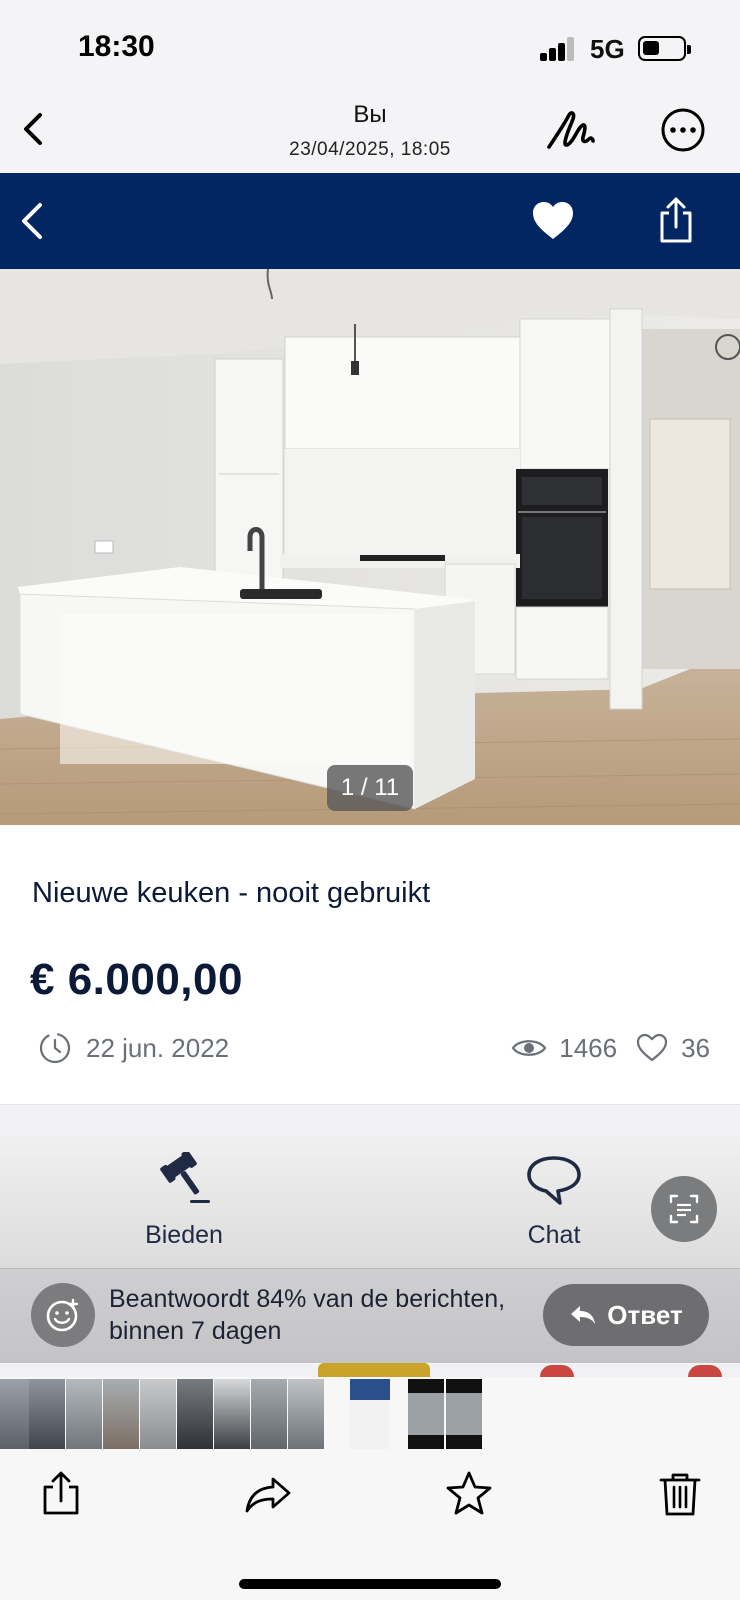 This screenshot has width=740, height=1600. Describe the element at coordinates (116, 46) in the screenshot. I see `status-time: 18:30` at that location.